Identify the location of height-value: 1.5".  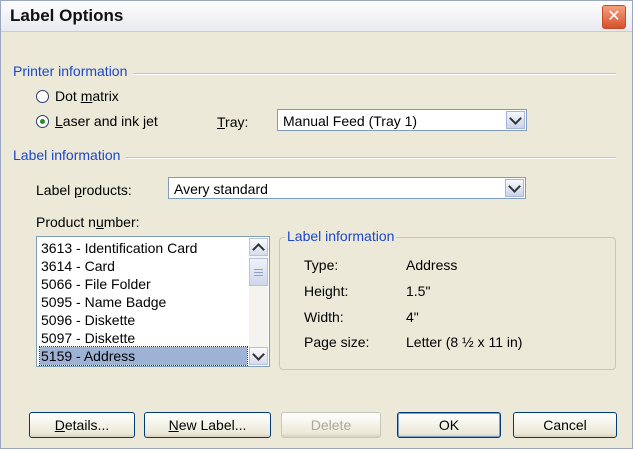
(418, 291).